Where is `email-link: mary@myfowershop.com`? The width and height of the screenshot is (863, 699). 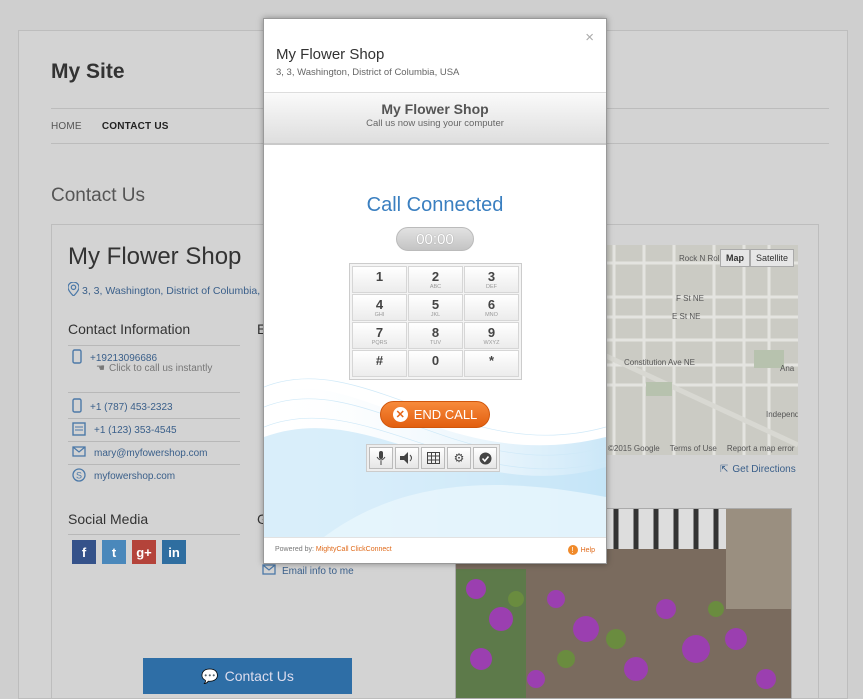
email-link: mary@myfowershop.com is located at coordinates (151, 453).